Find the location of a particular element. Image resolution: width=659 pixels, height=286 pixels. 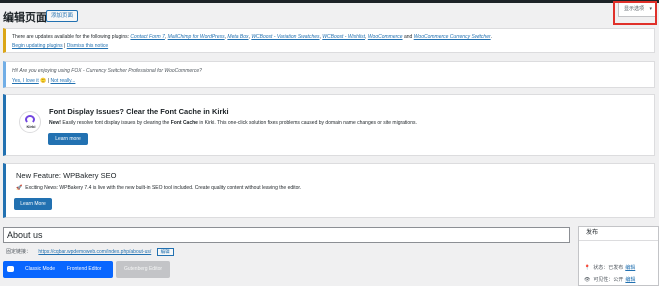

post-title-input: About us is located at coordinates (286, 235).